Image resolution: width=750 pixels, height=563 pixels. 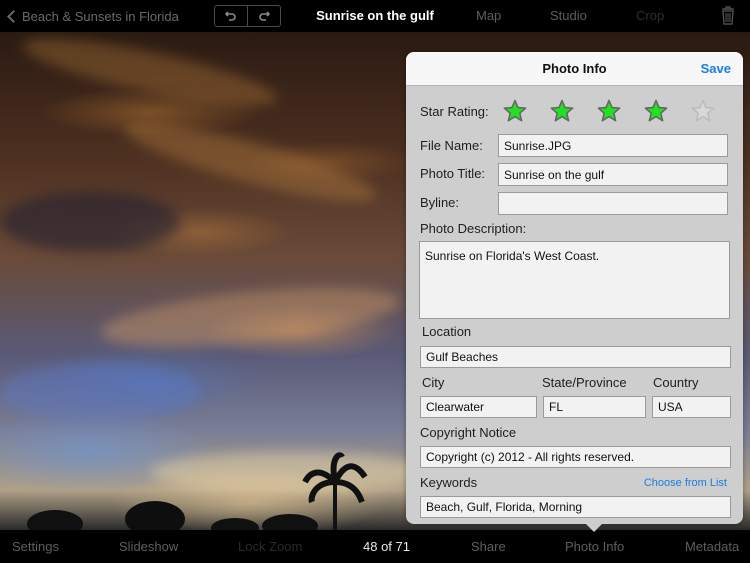 I want to click on byline-label: Byline:, so click(x=440, y=202).